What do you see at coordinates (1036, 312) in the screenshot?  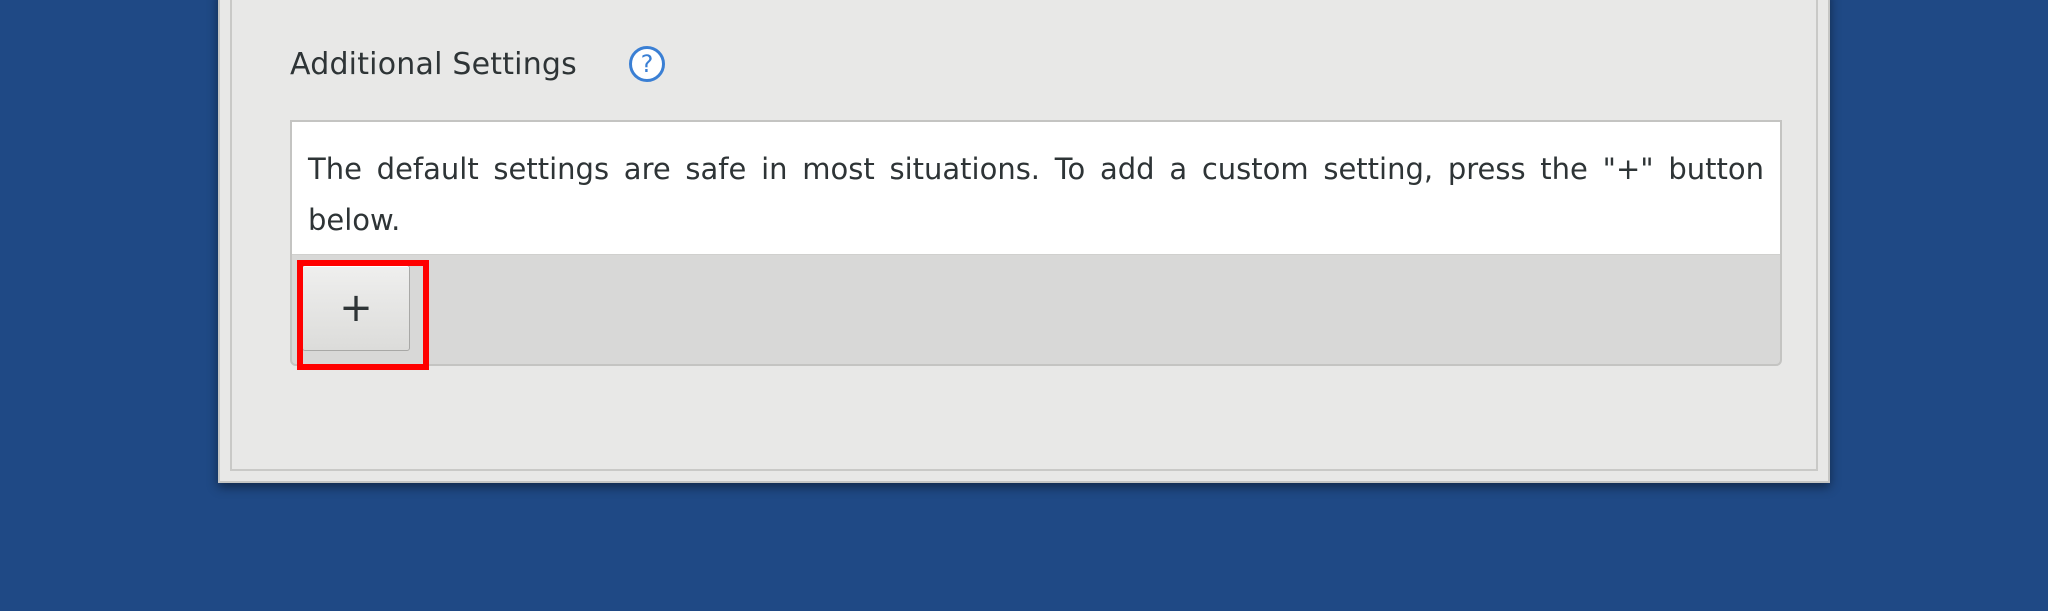 I see `settings-toolbar: +` at bounding box center [1036, 312].